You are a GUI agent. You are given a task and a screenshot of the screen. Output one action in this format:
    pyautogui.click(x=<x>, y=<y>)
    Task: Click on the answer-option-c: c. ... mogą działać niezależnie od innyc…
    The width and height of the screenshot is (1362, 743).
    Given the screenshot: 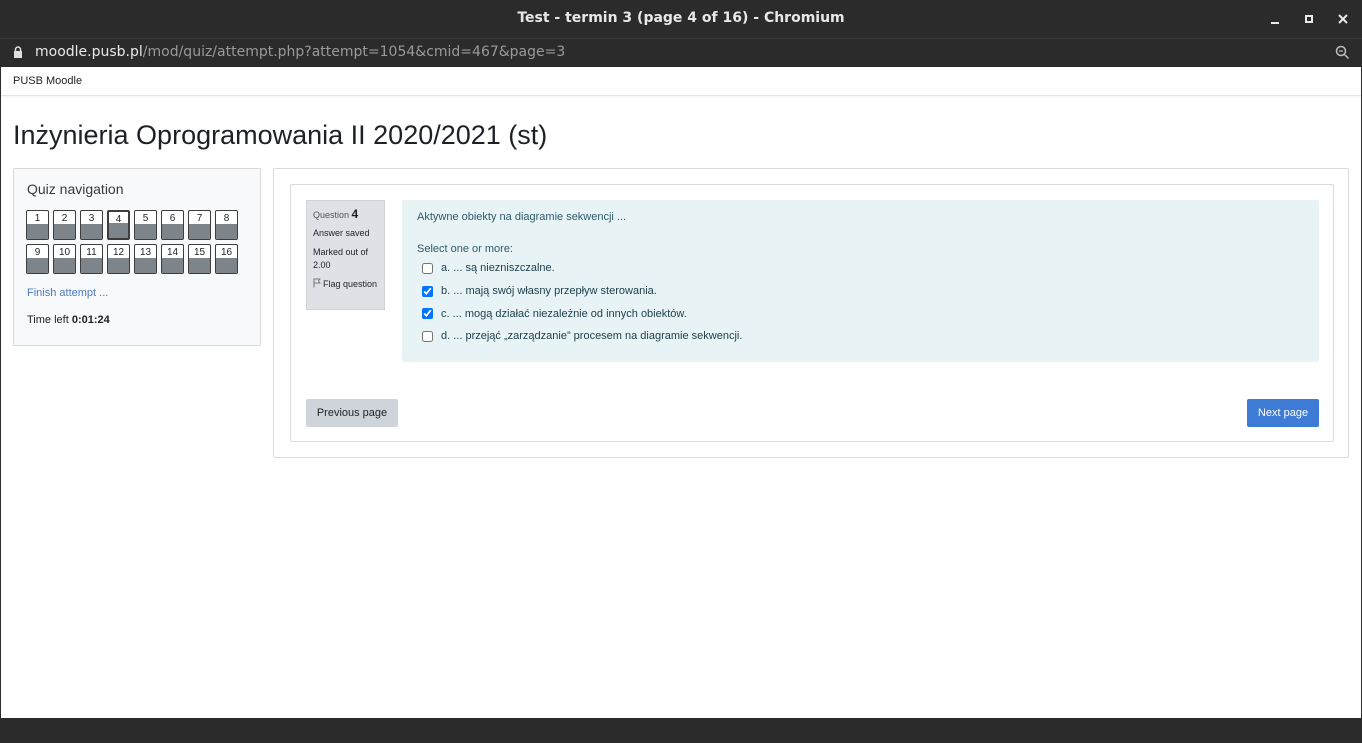 What is the action you would take?
    pyautogui.click(x=860, y=313)
    